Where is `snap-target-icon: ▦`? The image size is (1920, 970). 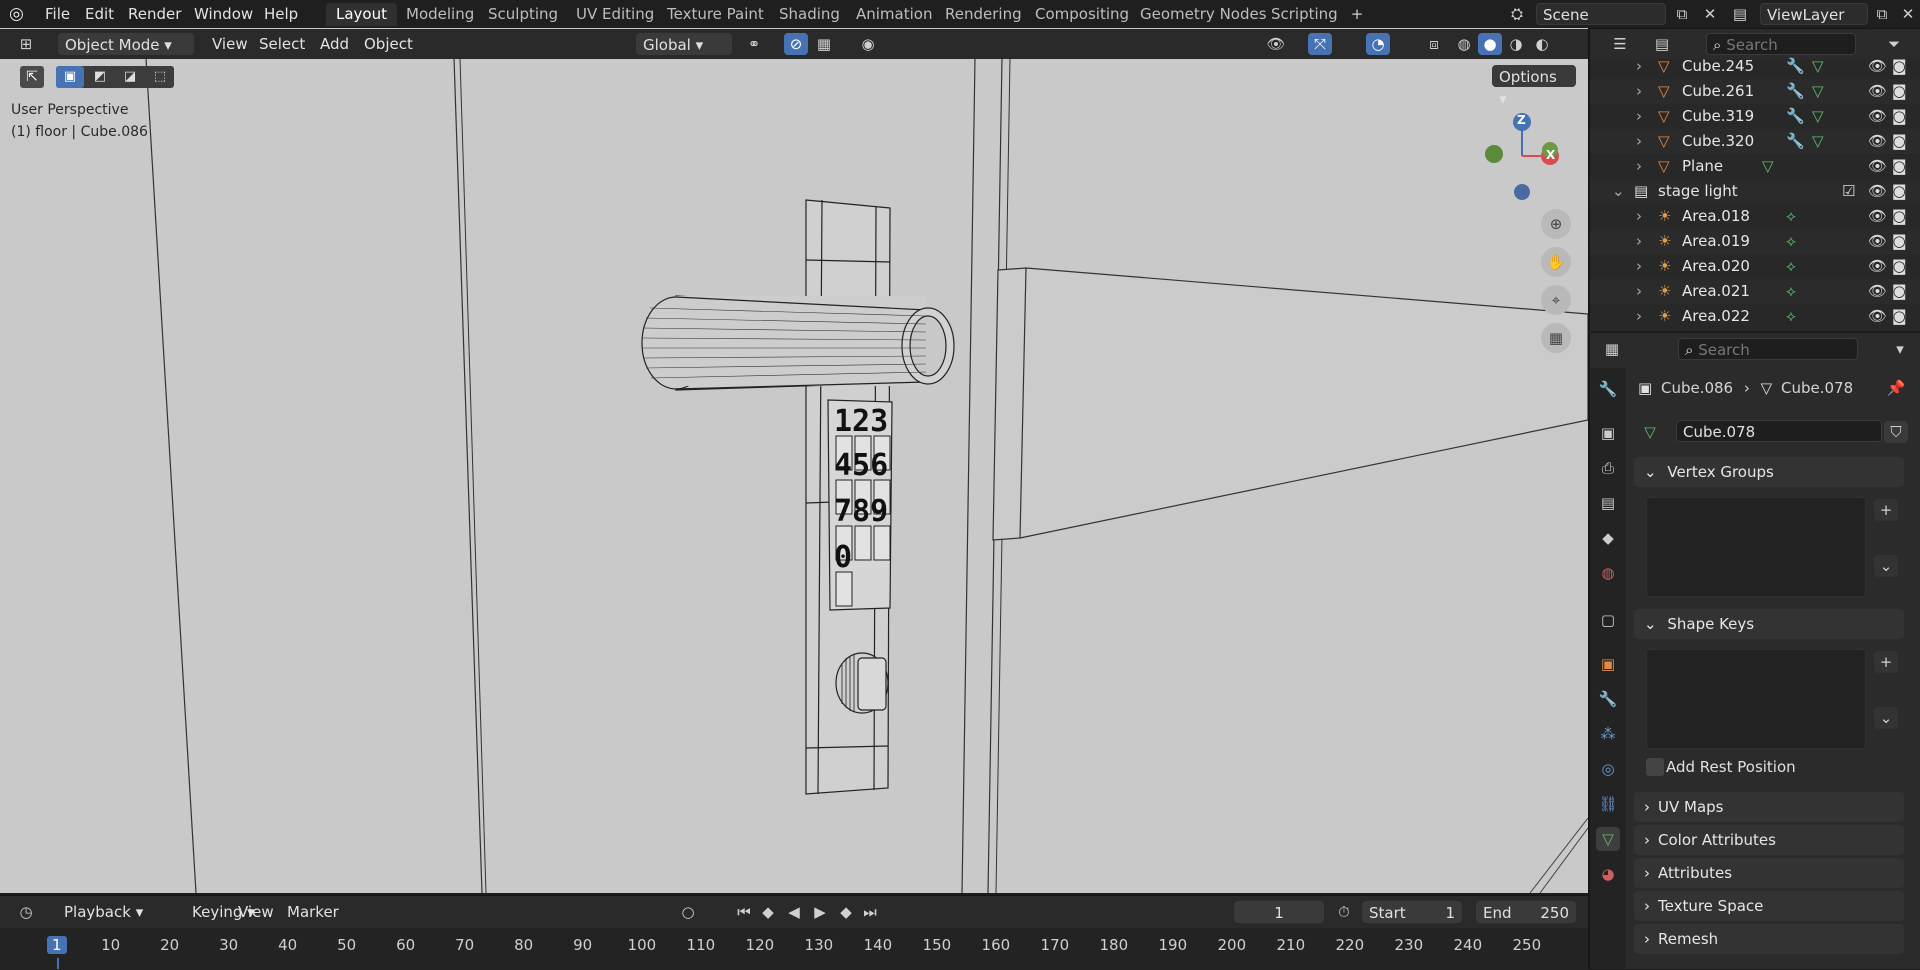 snap-target-icon: ▦ is located at coordinates (824, 44).